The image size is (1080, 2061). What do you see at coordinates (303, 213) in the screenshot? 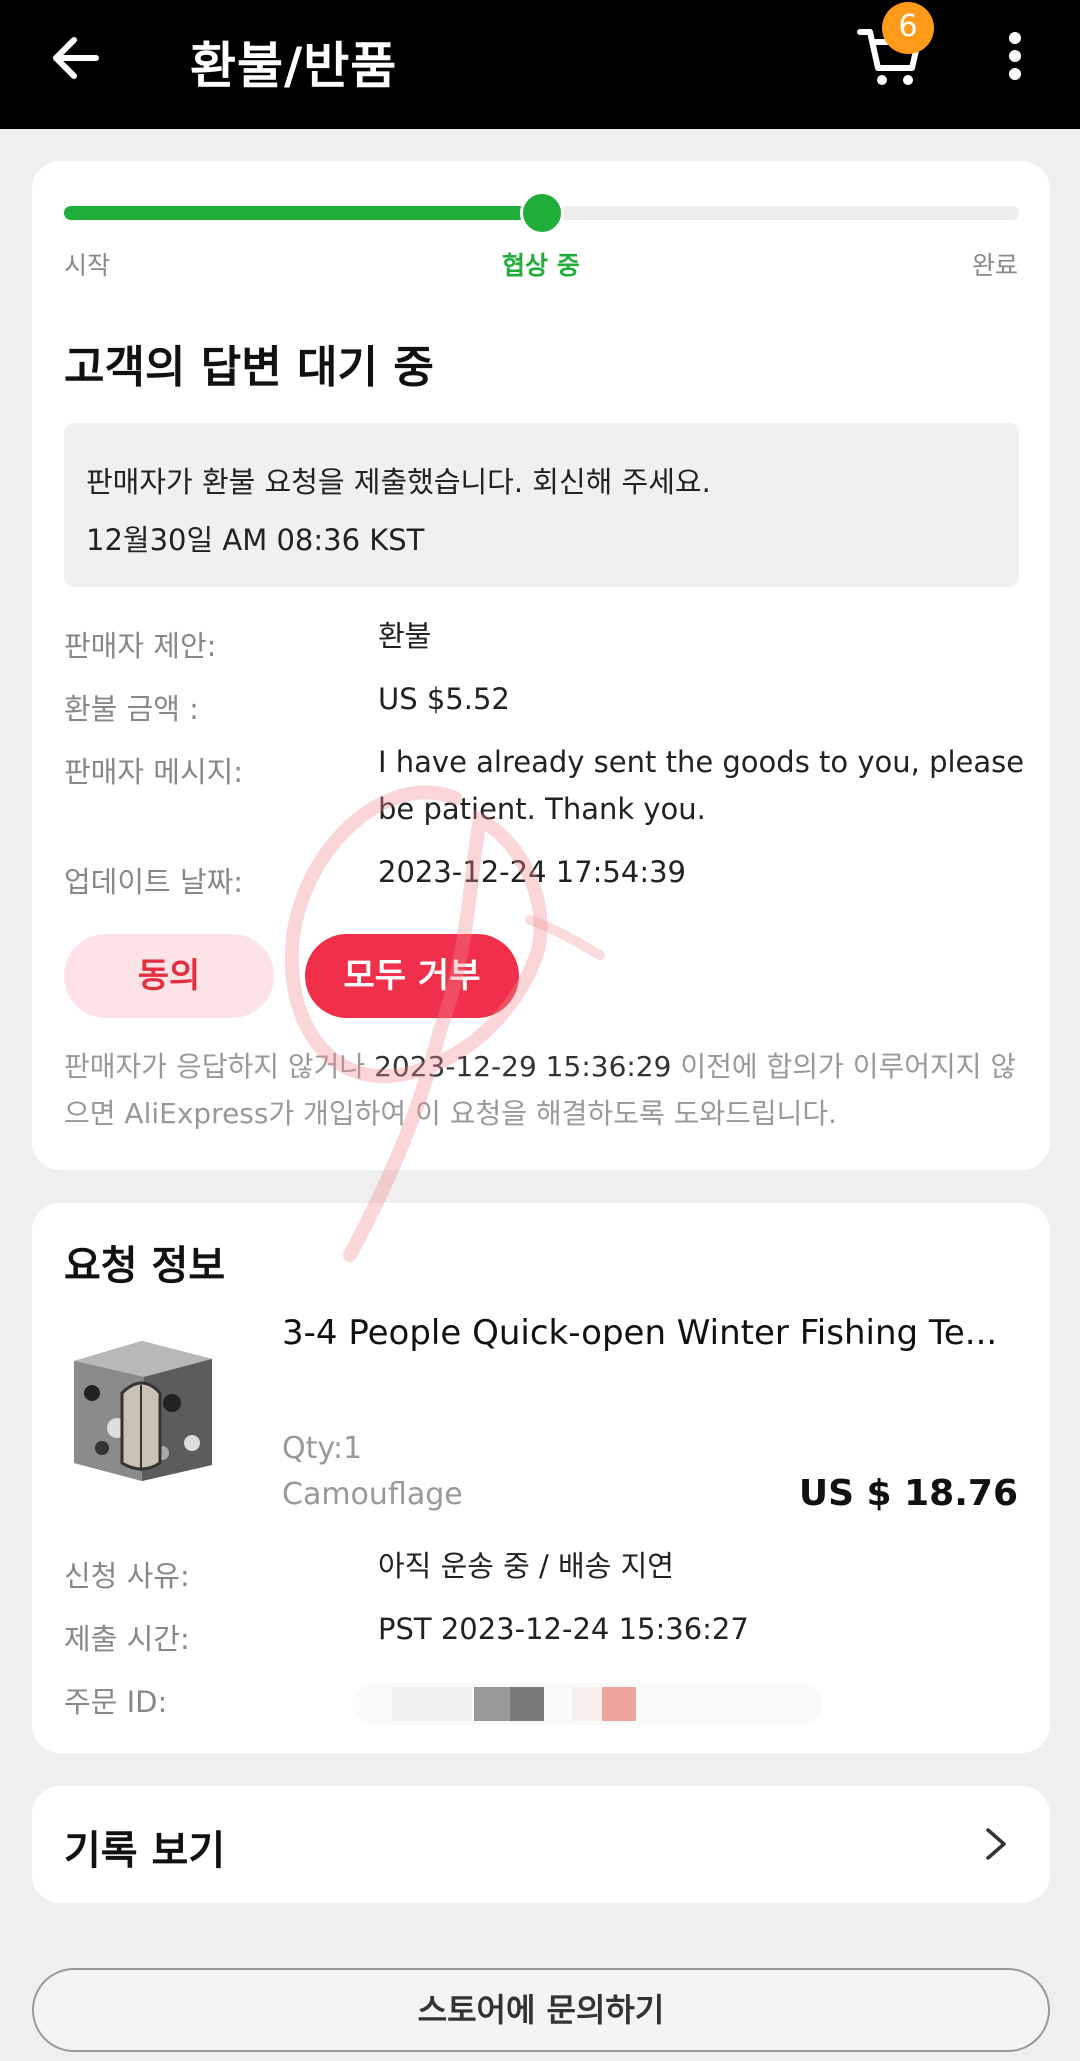
I see `progress-fill` at bounding box center [303, 213].